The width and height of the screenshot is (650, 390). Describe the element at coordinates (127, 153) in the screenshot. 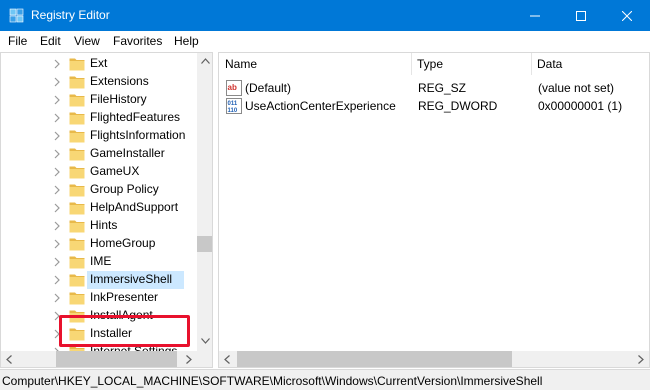

I see `tree-item-label: GameInstaller` at that location.